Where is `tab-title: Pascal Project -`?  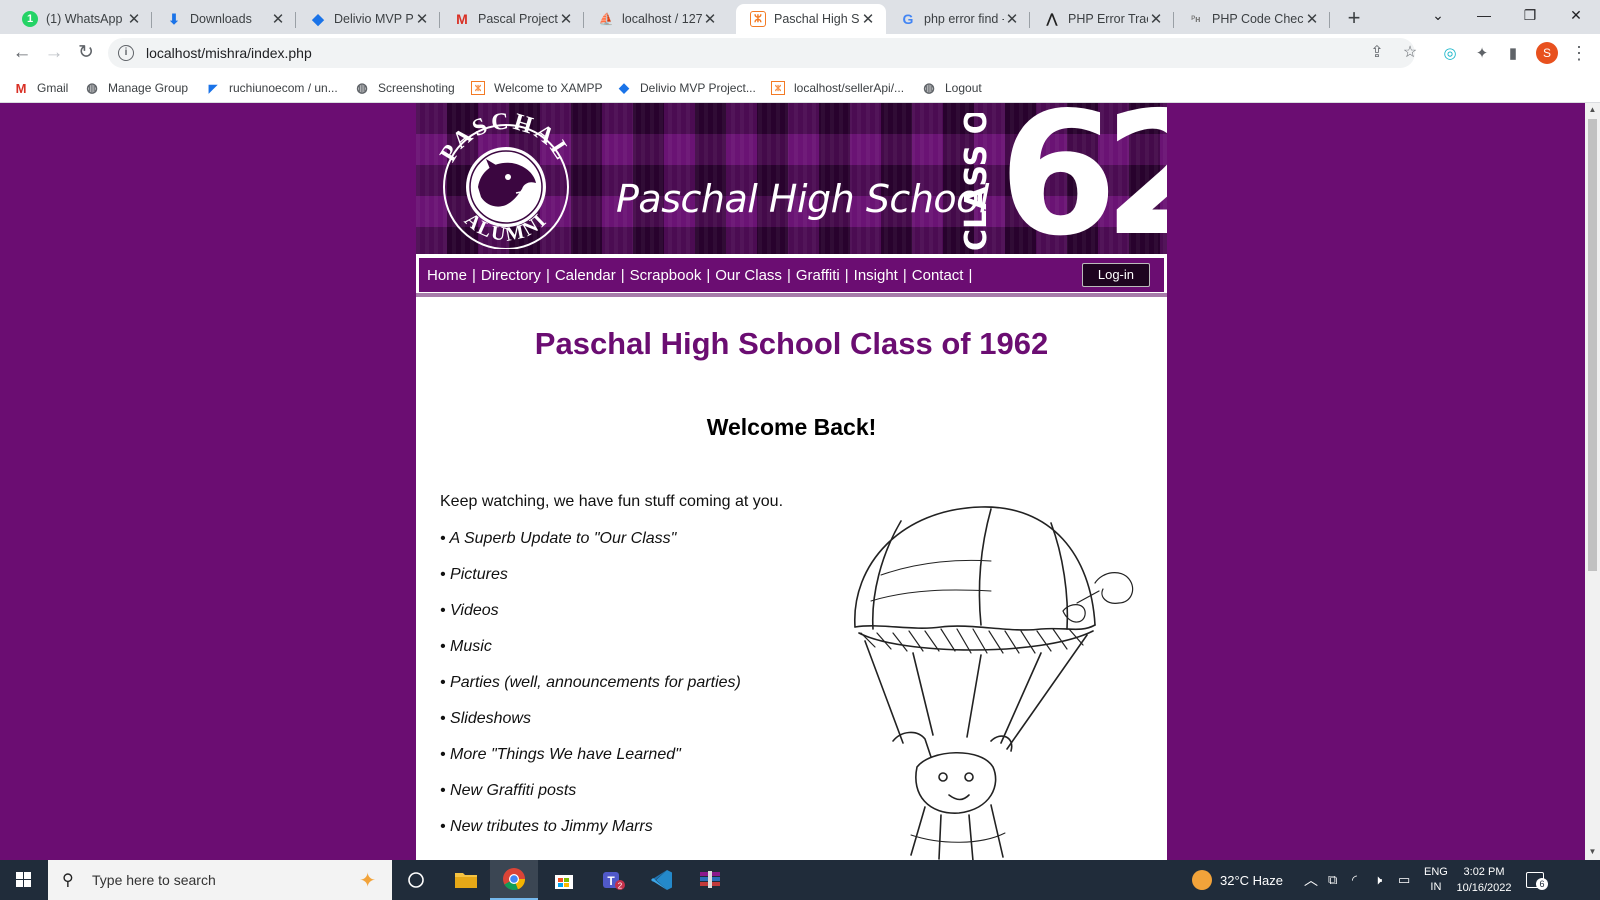 tab-title: Pascal Project - is located at coordinates (518, 19).